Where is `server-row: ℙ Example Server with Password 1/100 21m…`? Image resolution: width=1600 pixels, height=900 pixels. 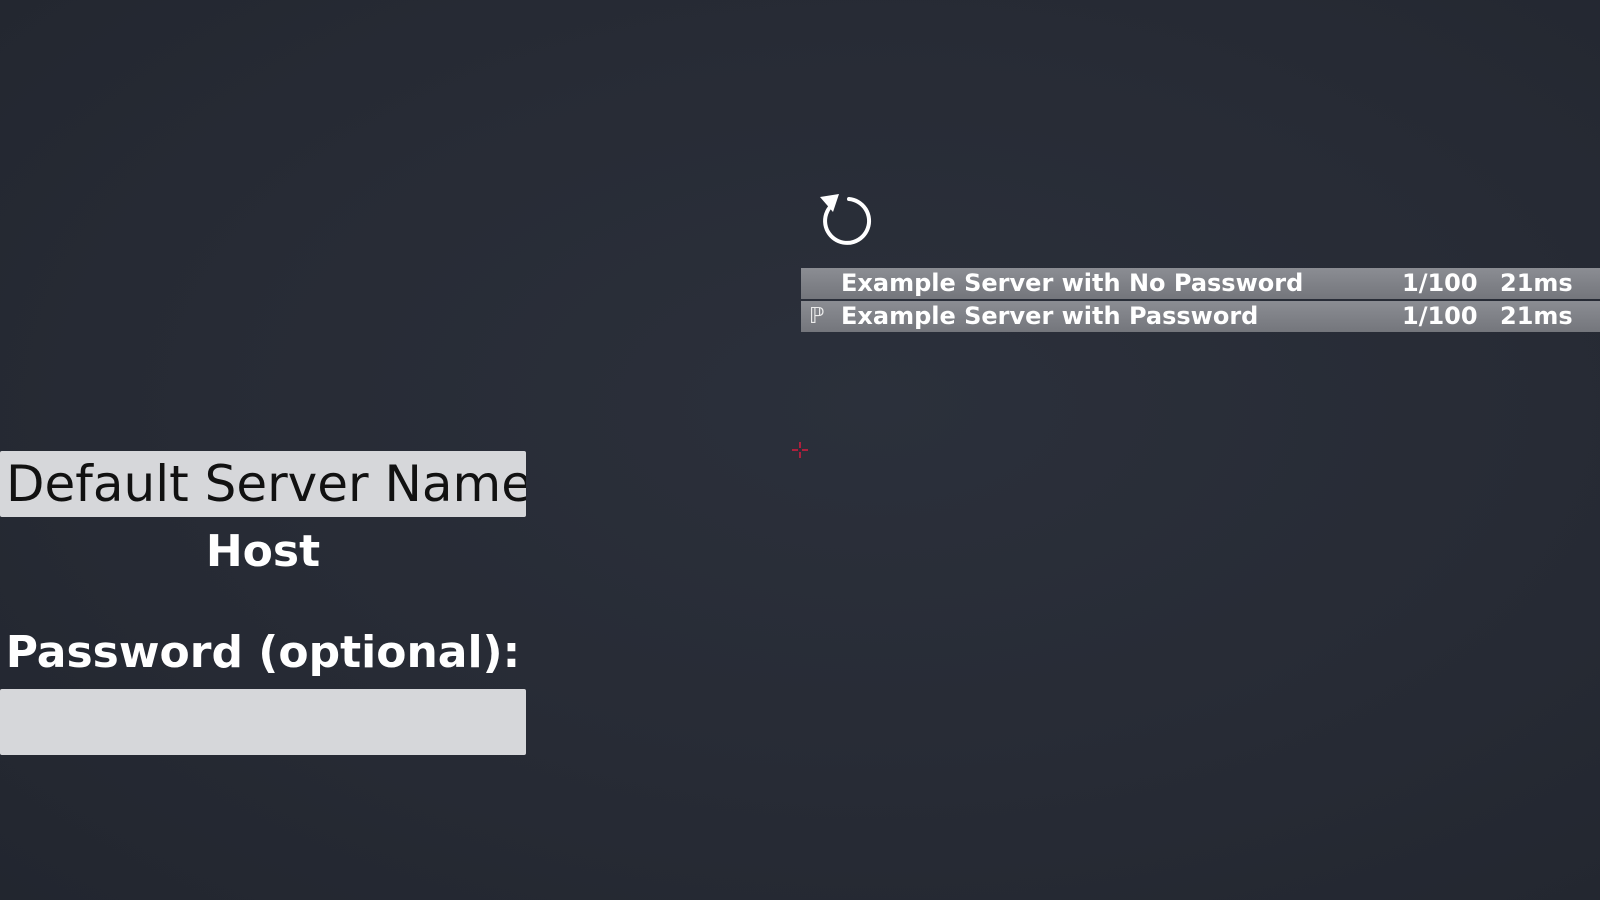 server-row: ℙ Example Server with Password 1/100 21m… is located at coordinates (1200, 316).